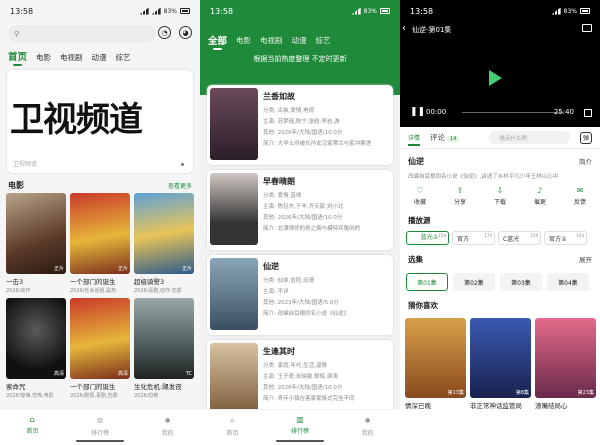 Image resolution: width=600 pixels, height=445 pixels. I want to click on tab-home: 首页, so click(17, 57).